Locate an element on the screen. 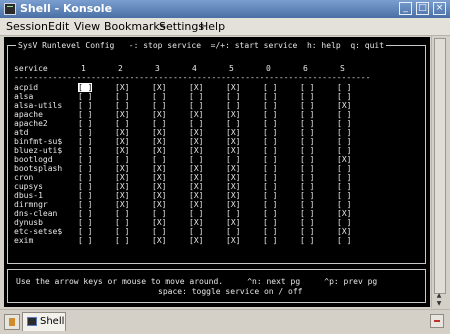  menu-help: Help is located at coordinates (212, 26).